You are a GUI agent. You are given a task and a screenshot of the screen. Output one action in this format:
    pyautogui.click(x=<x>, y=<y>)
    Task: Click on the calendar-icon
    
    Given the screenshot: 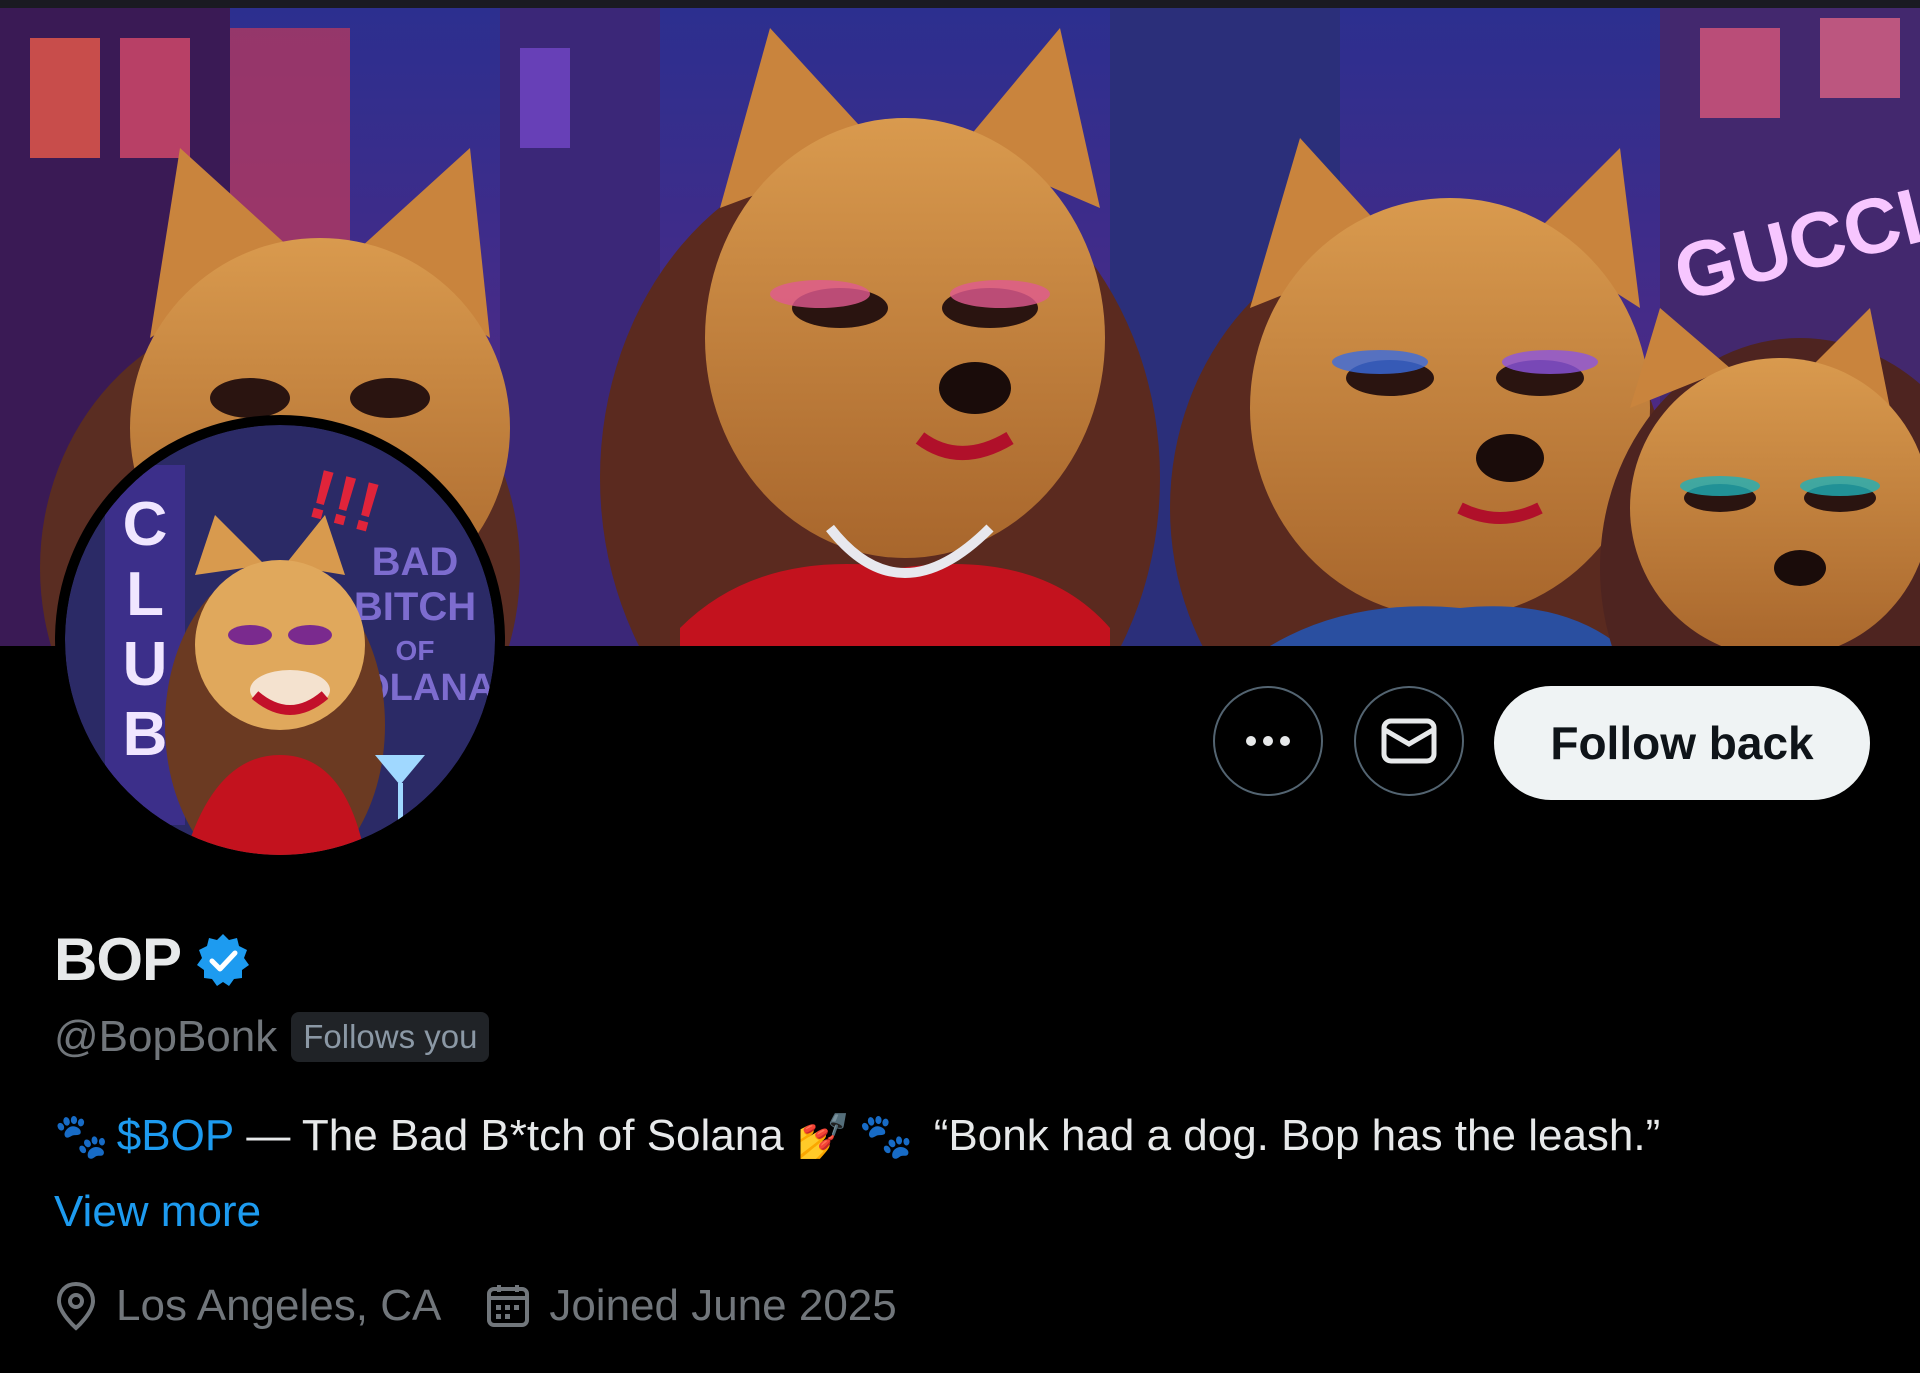 What is the action you would take?
    pyautogui.click(x=508, y=1306)
    